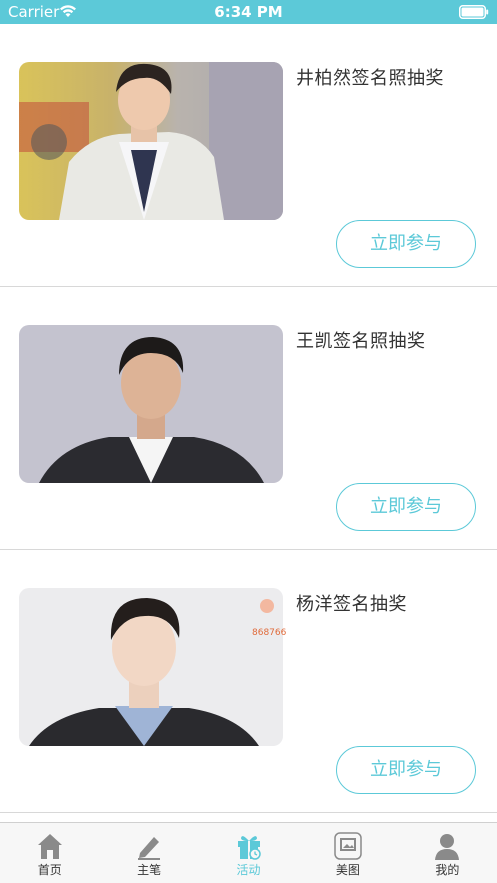 The width and height of the screenshot is (497, 883). I want to click on clock: 6:34 PM, so click(248, 12).